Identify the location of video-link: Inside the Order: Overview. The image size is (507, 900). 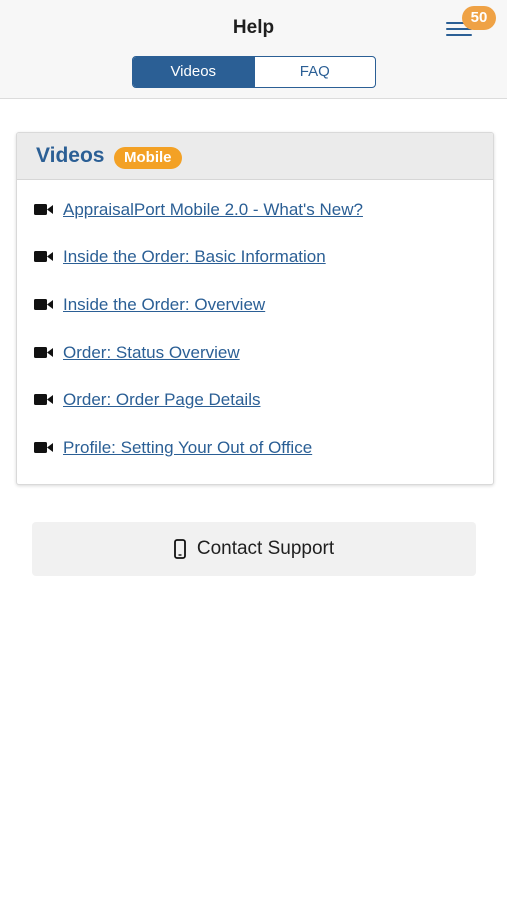
(164, 305).